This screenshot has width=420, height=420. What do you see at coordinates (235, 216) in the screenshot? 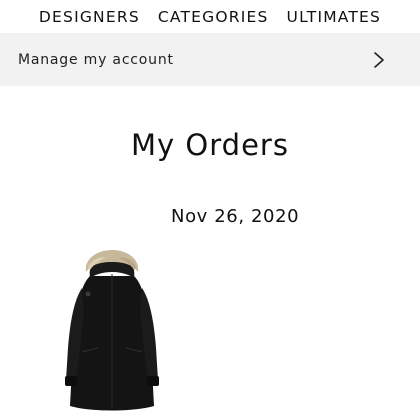
I see `order-date: Nov 26, 2020` at bounding box center [235, 216].